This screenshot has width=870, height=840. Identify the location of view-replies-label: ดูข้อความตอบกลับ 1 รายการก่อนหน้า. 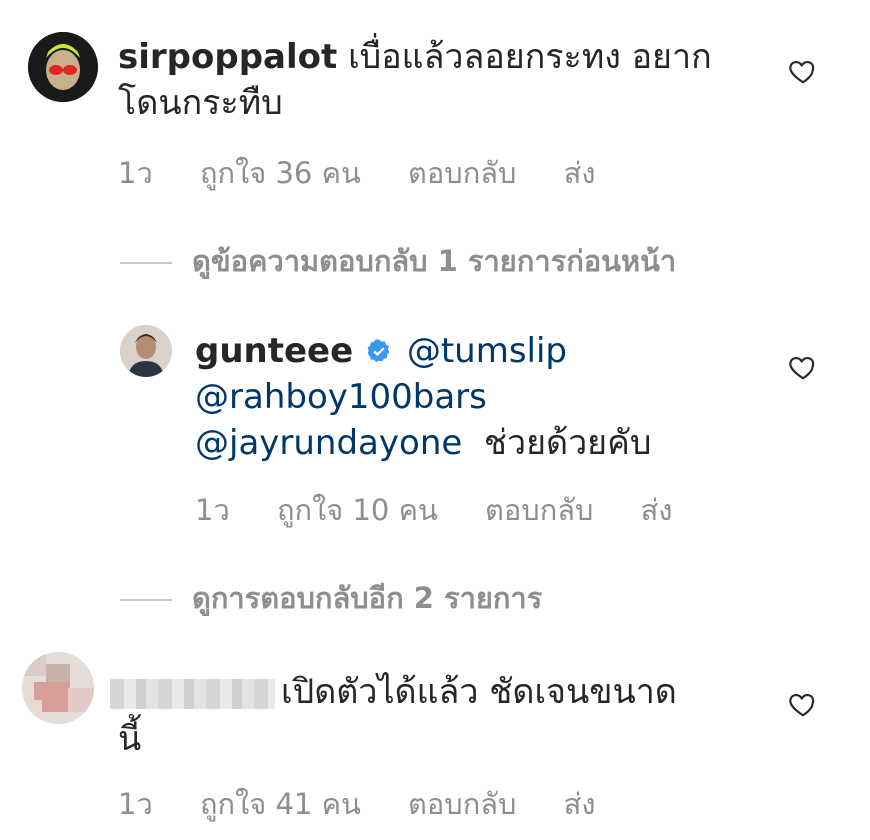
(434, 261).